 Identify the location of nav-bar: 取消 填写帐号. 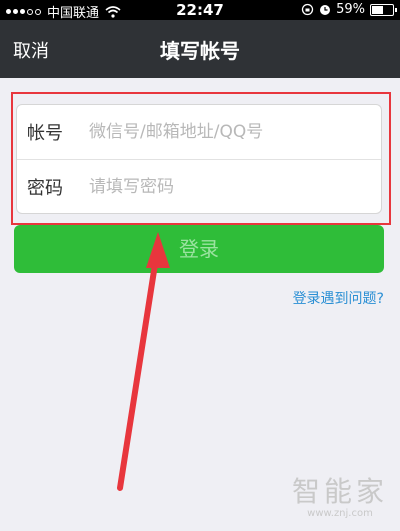
(200, 49).